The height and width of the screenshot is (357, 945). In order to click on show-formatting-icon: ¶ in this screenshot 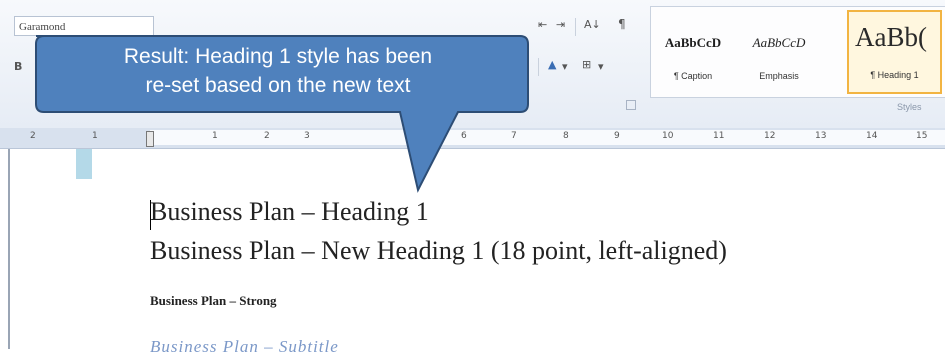, I will do `click(622, 24)`.